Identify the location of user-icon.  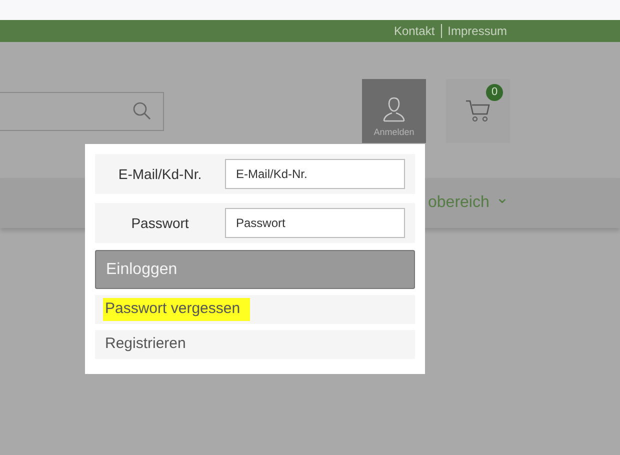
(394, 109).